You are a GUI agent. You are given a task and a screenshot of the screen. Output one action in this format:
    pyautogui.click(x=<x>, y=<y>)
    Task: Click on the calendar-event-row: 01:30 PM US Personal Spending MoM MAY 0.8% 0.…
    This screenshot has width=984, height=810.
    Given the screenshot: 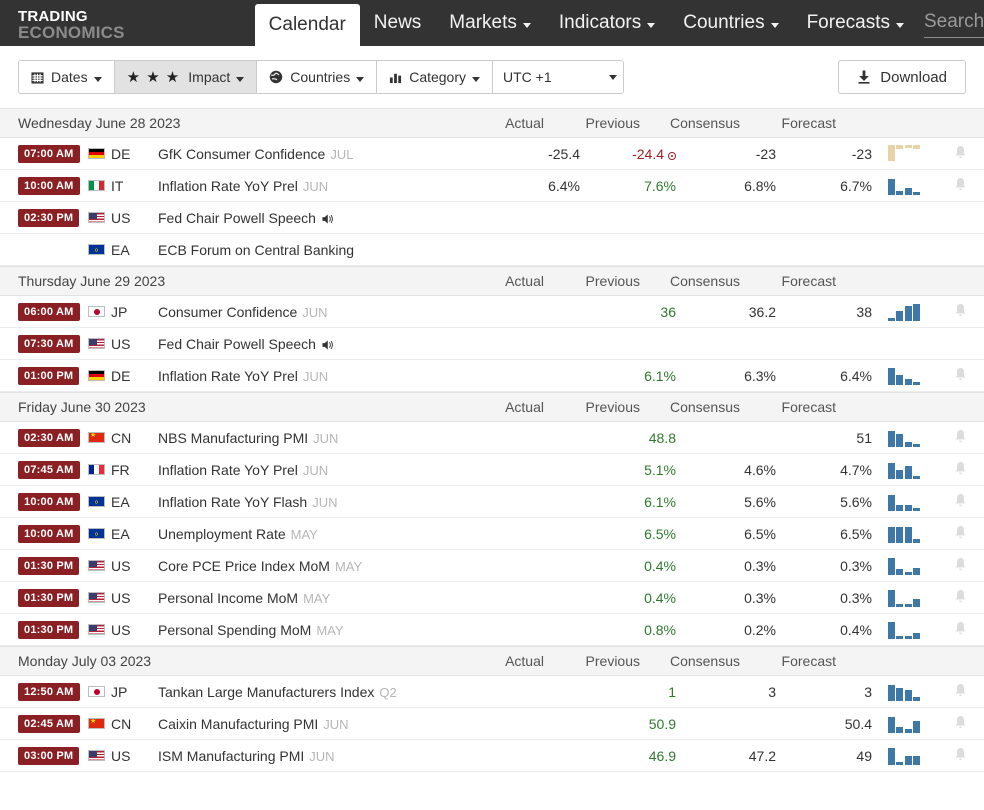 What is the action you would take?
    pyautogui.click(x=492, y=630)
    